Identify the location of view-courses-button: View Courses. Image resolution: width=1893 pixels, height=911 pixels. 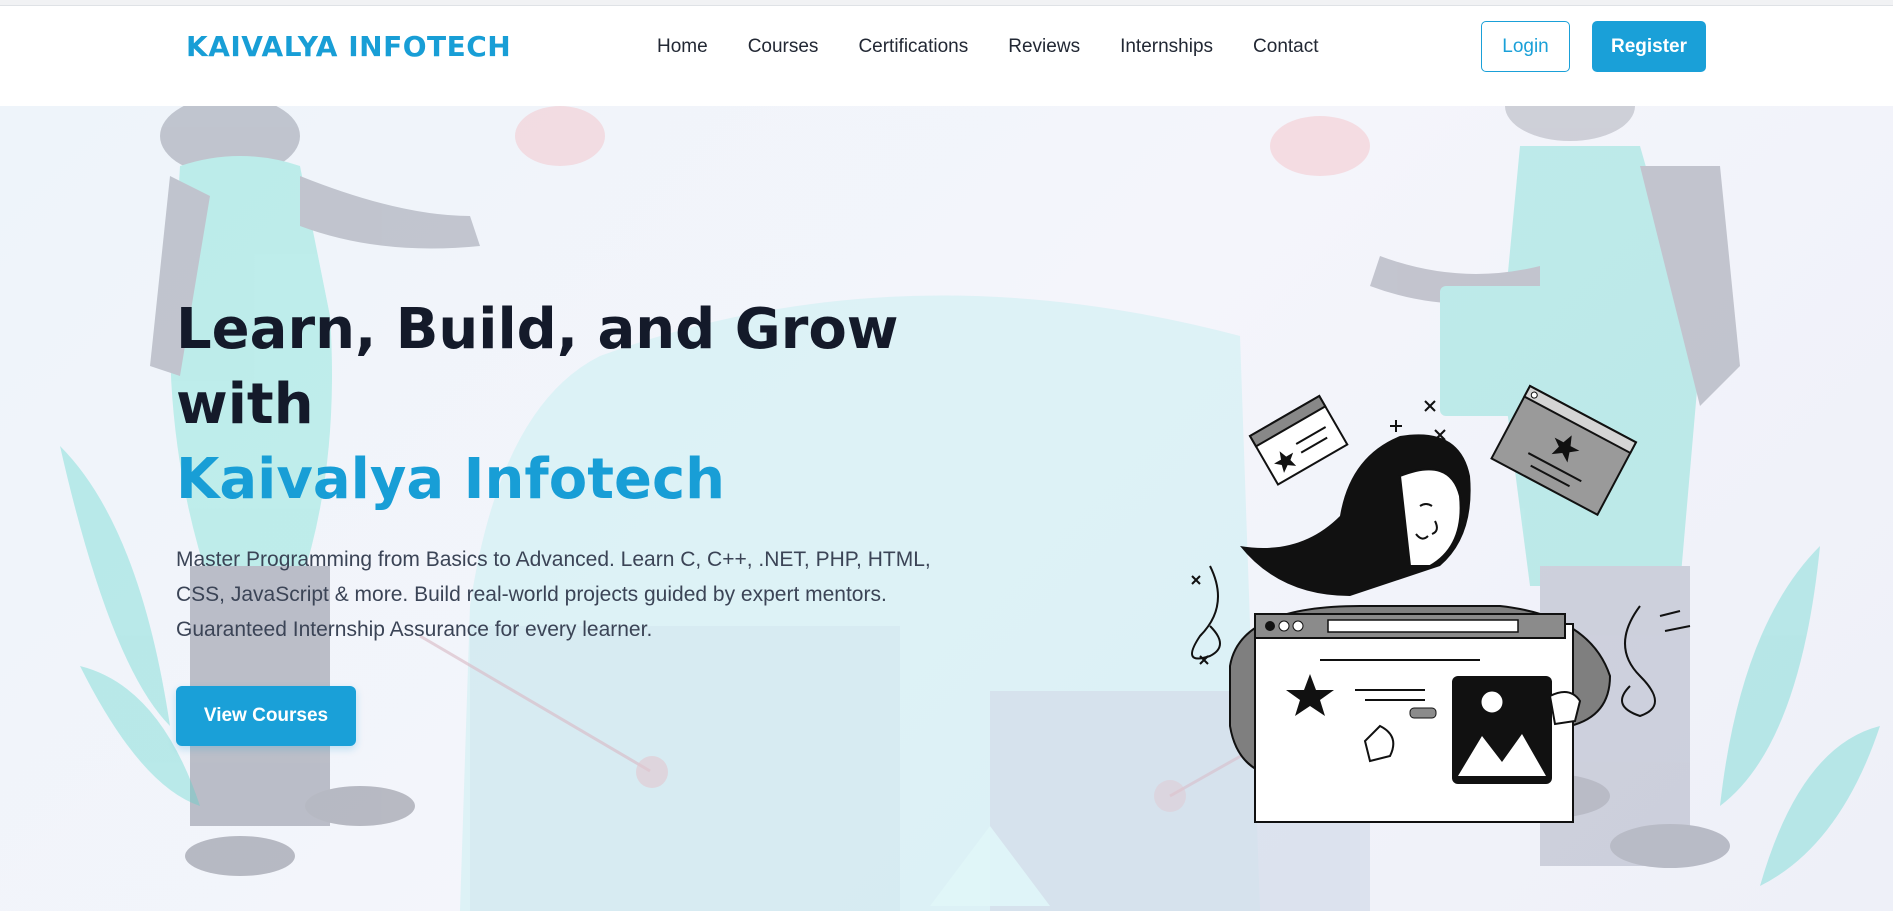
(266, 716).